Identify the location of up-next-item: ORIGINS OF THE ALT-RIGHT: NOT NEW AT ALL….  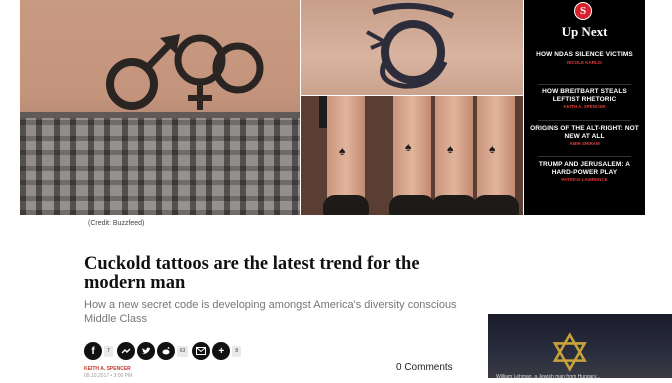
(584, 135).